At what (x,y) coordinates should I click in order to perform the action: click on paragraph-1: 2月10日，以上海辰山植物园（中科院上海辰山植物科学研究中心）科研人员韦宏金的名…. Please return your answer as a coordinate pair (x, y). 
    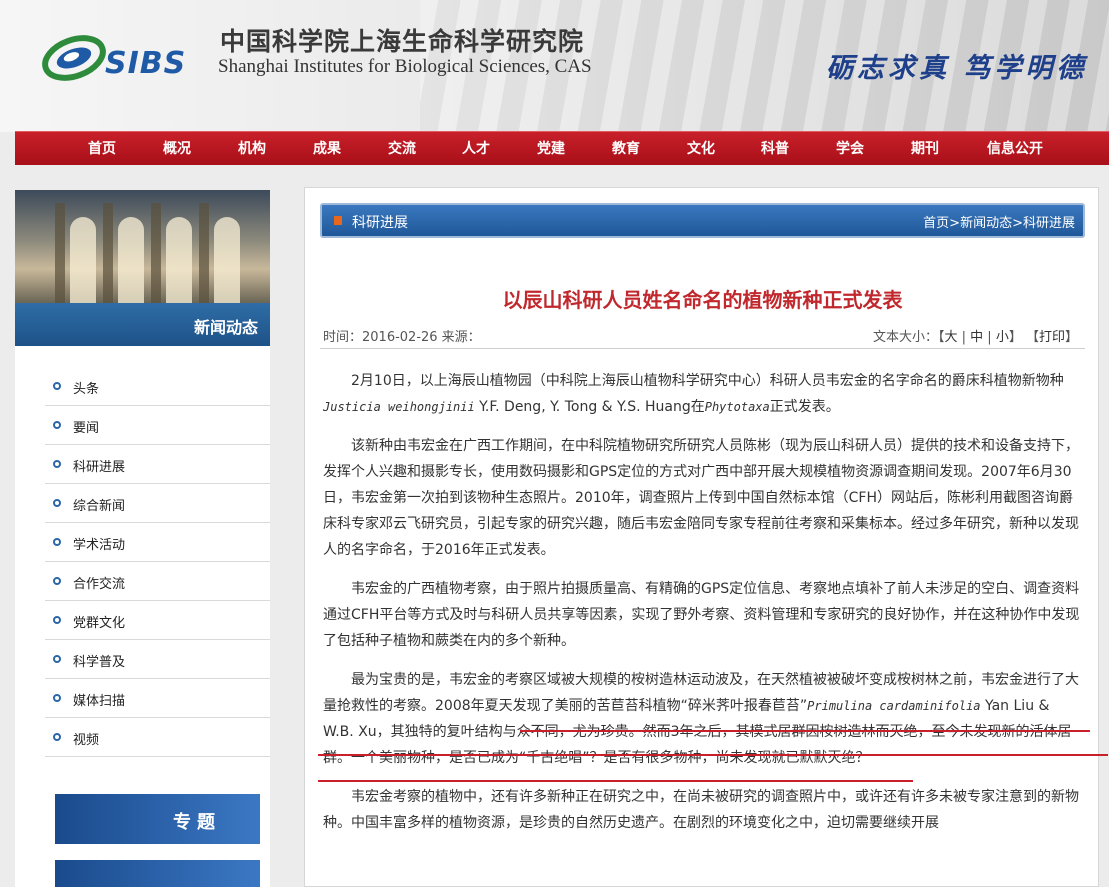
    Looking at the image, I should click on (703, 394).